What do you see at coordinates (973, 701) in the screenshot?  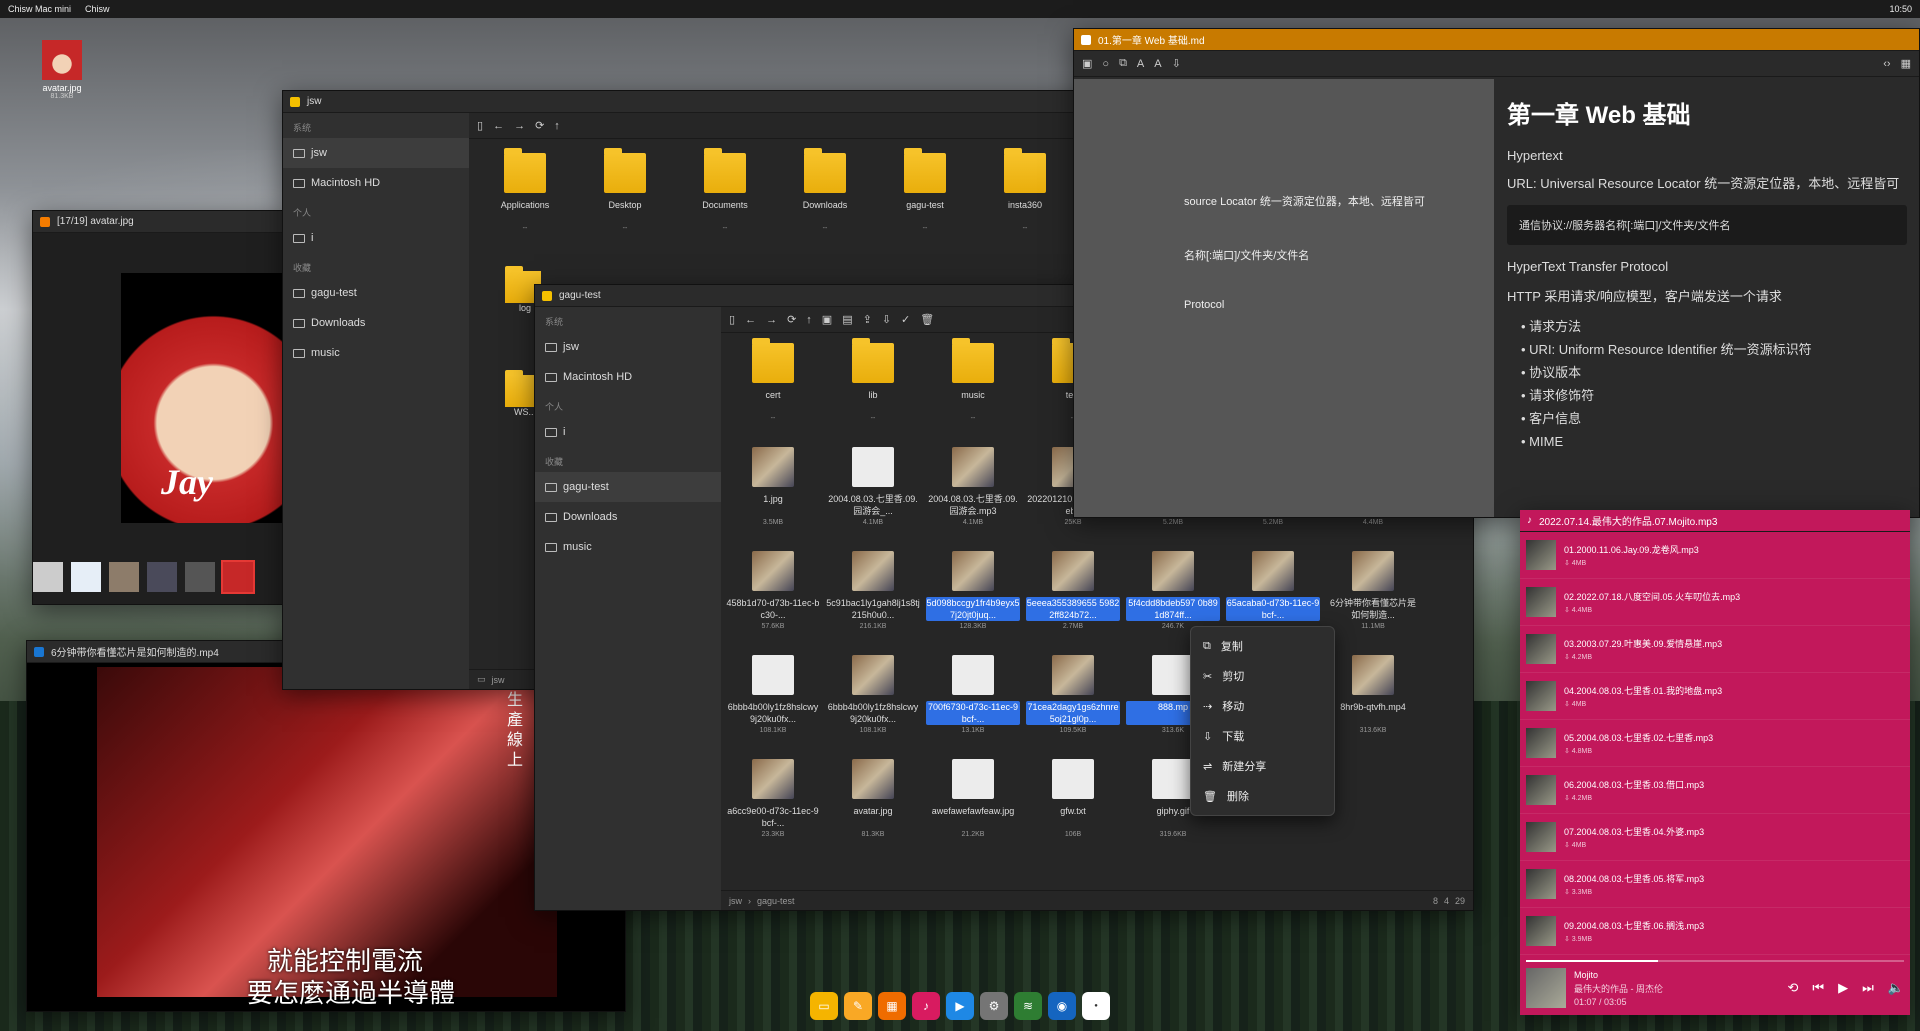 I see `file-item: 700f6730-d73c-11ec-9bcf-... 13.1KB` at bounding box center [973, 701].